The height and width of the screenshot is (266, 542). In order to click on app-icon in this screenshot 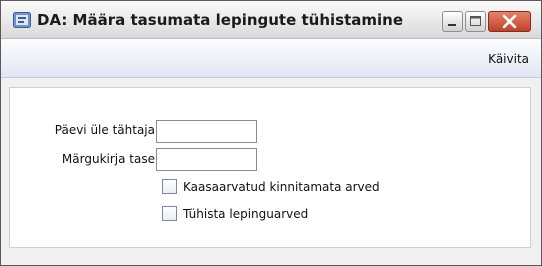, I will do `click(22, 20)`.